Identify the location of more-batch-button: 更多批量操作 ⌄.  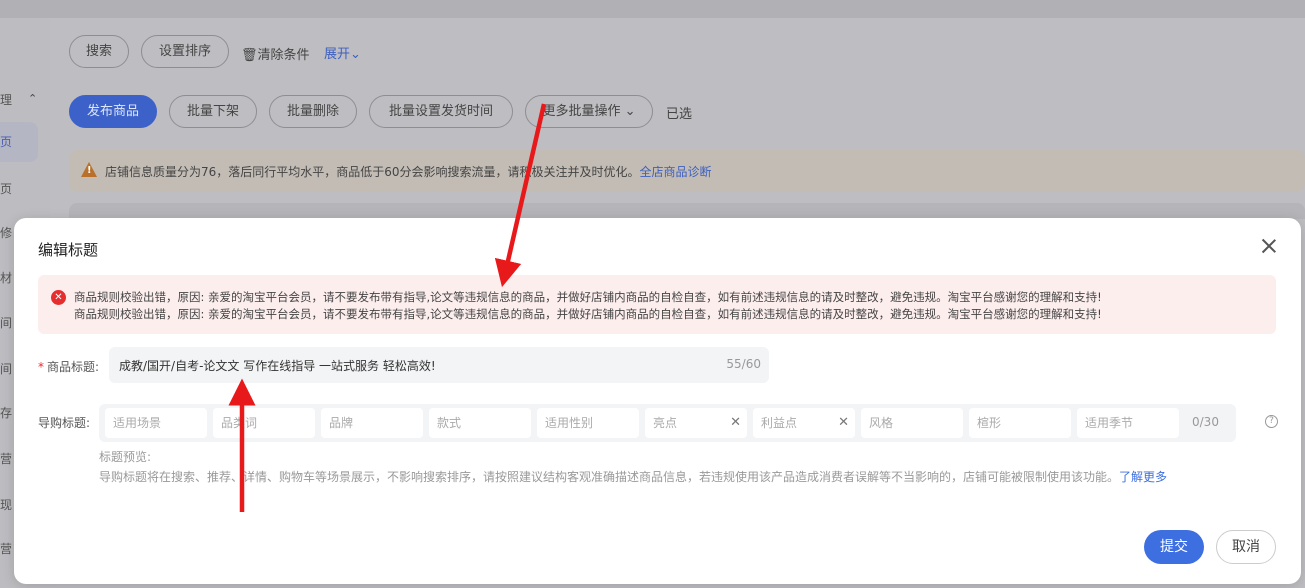
(589, 111).